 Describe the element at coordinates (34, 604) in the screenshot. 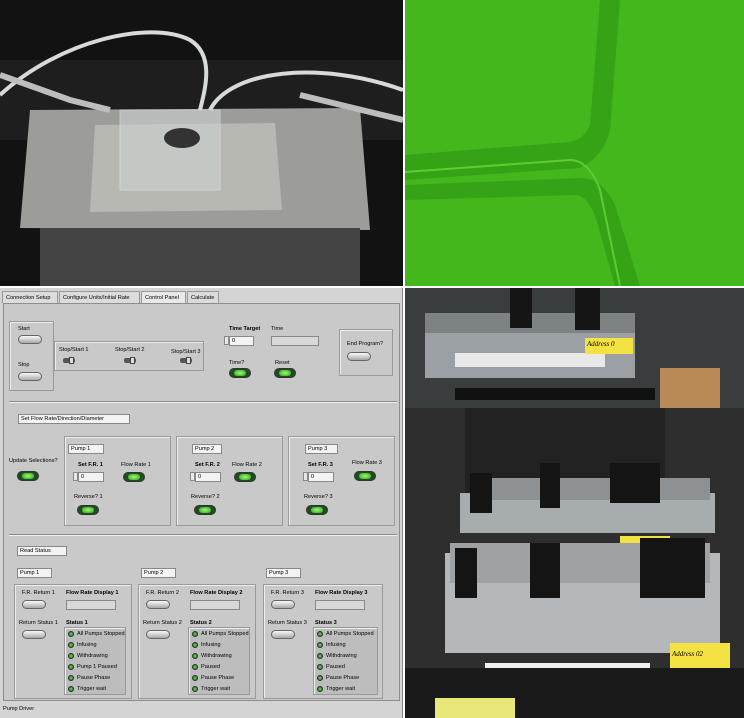

I see `fr-return-1-button` at that location.